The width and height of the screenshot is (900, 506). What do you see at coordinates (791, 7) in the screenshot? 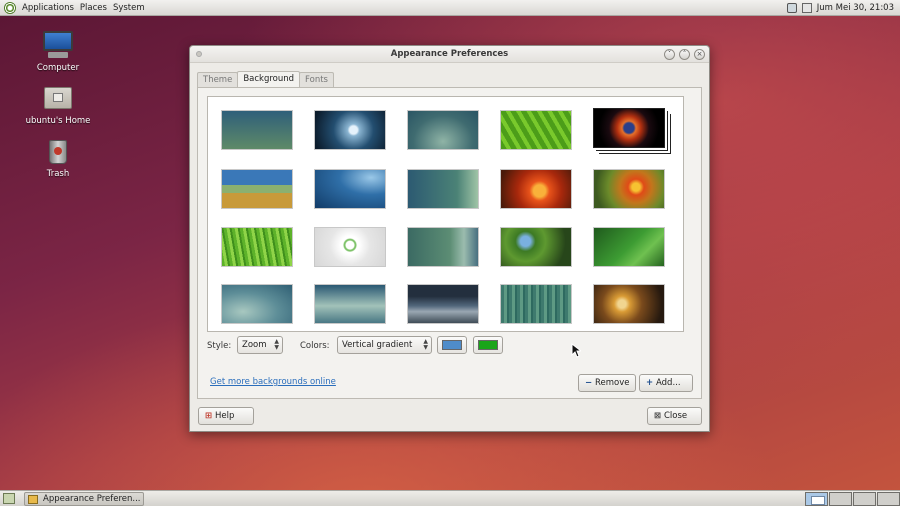
I see `network-icon` at bounding box center [791, 7].